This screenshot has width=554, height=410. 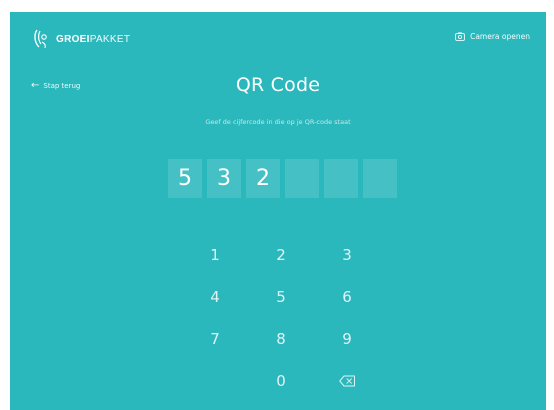 What do you see at coordinates (347, 339) in the screenshot?
I see `keypad-key-9: 9` at bounding box center [347, 339].